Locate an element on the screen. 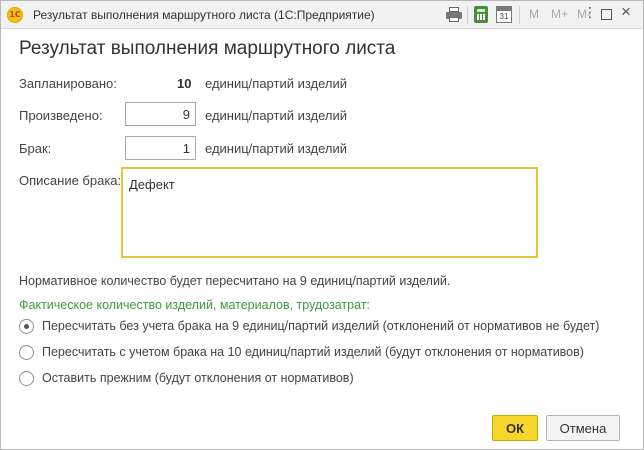 Image resolution: width=644 pixels, height=450 pixels. planned-value: 10 is located at coordinates (184, 83).